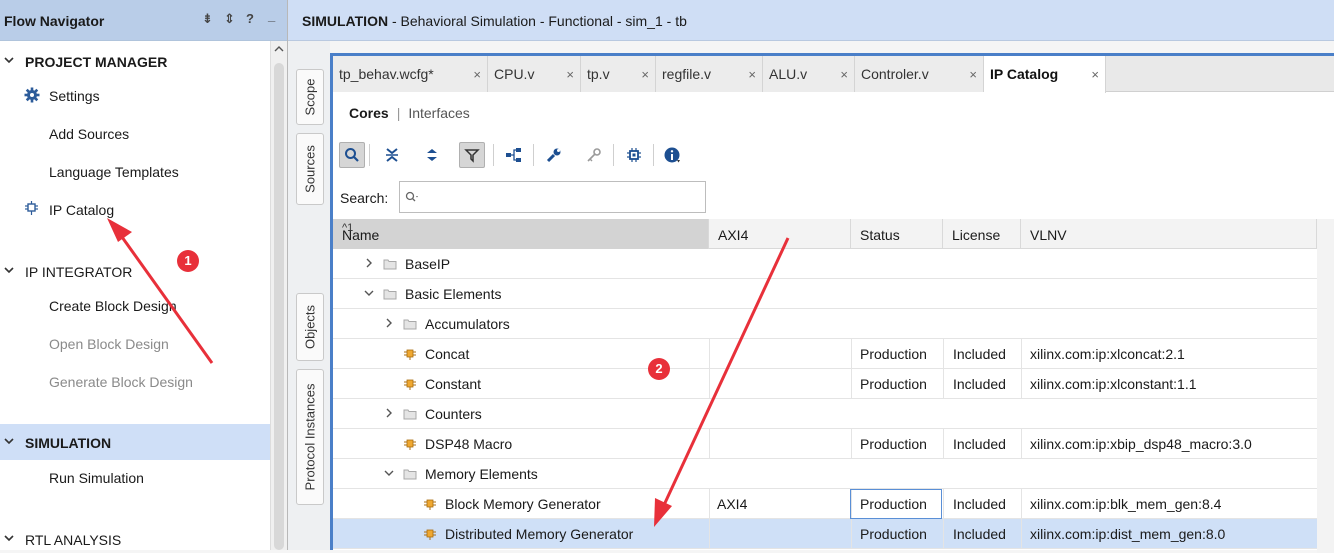 The width and height of the screenshot is (1334, 553). I want to click on toolbar-separator, so click(369, 155).